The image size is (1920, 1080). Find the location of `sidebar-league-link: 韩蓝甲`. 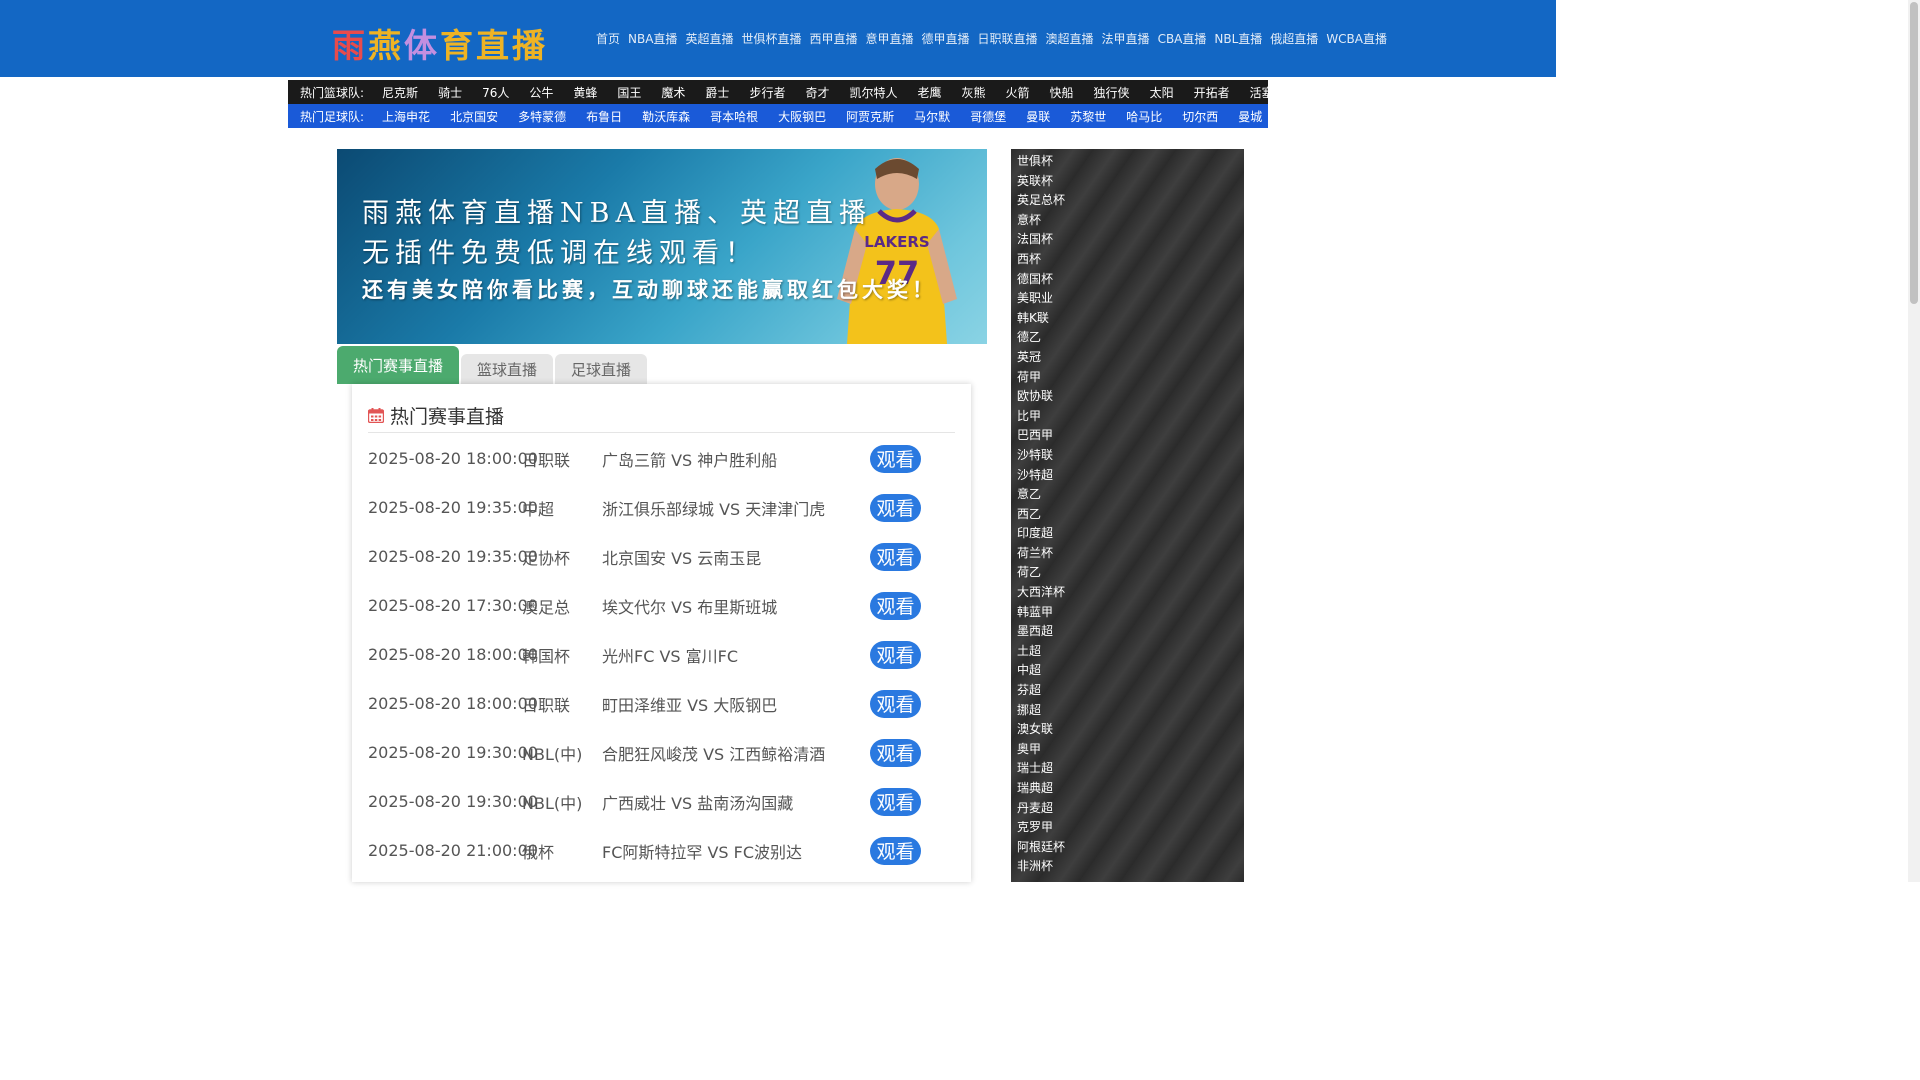

sidebar-league-link: 韩蓝甲 is located at coordinates (1127, 613).